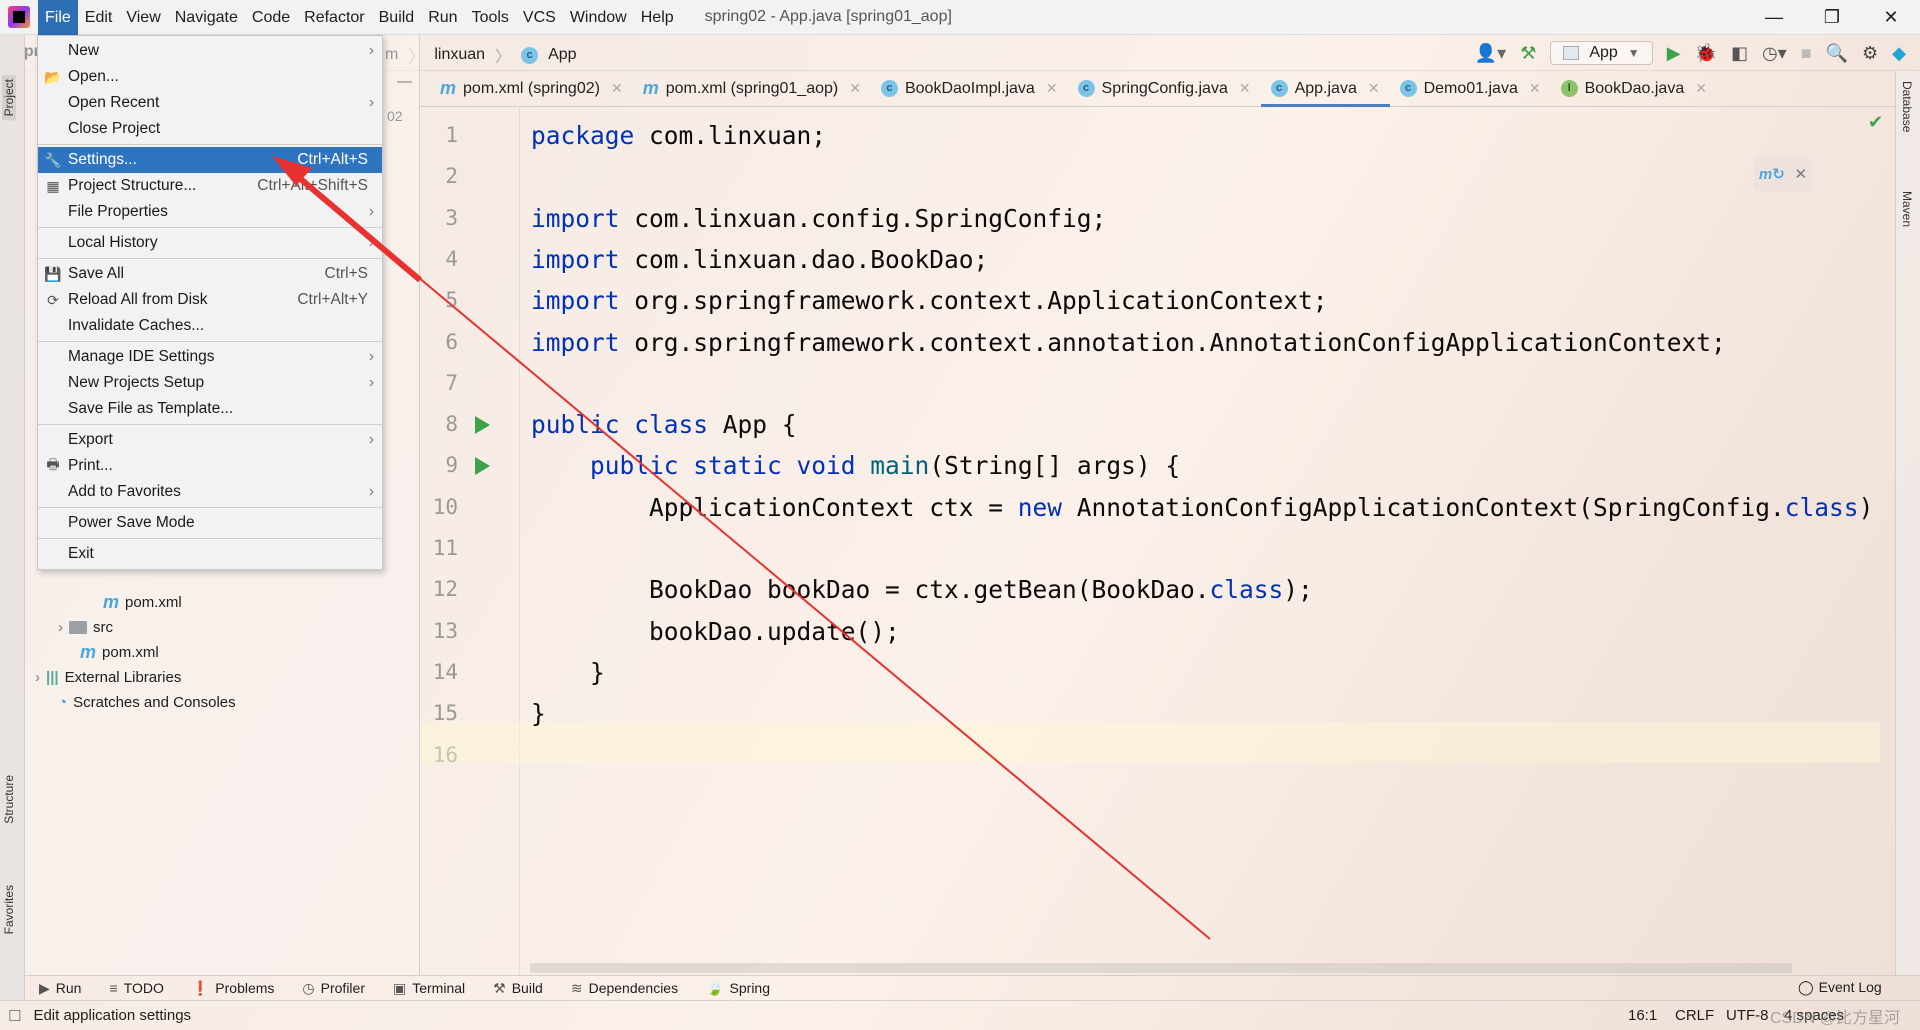  What do you see at coordinates (85, 627) in the screenshot?
I see `tree-item-src: › src` at bounding box center [85, 627].